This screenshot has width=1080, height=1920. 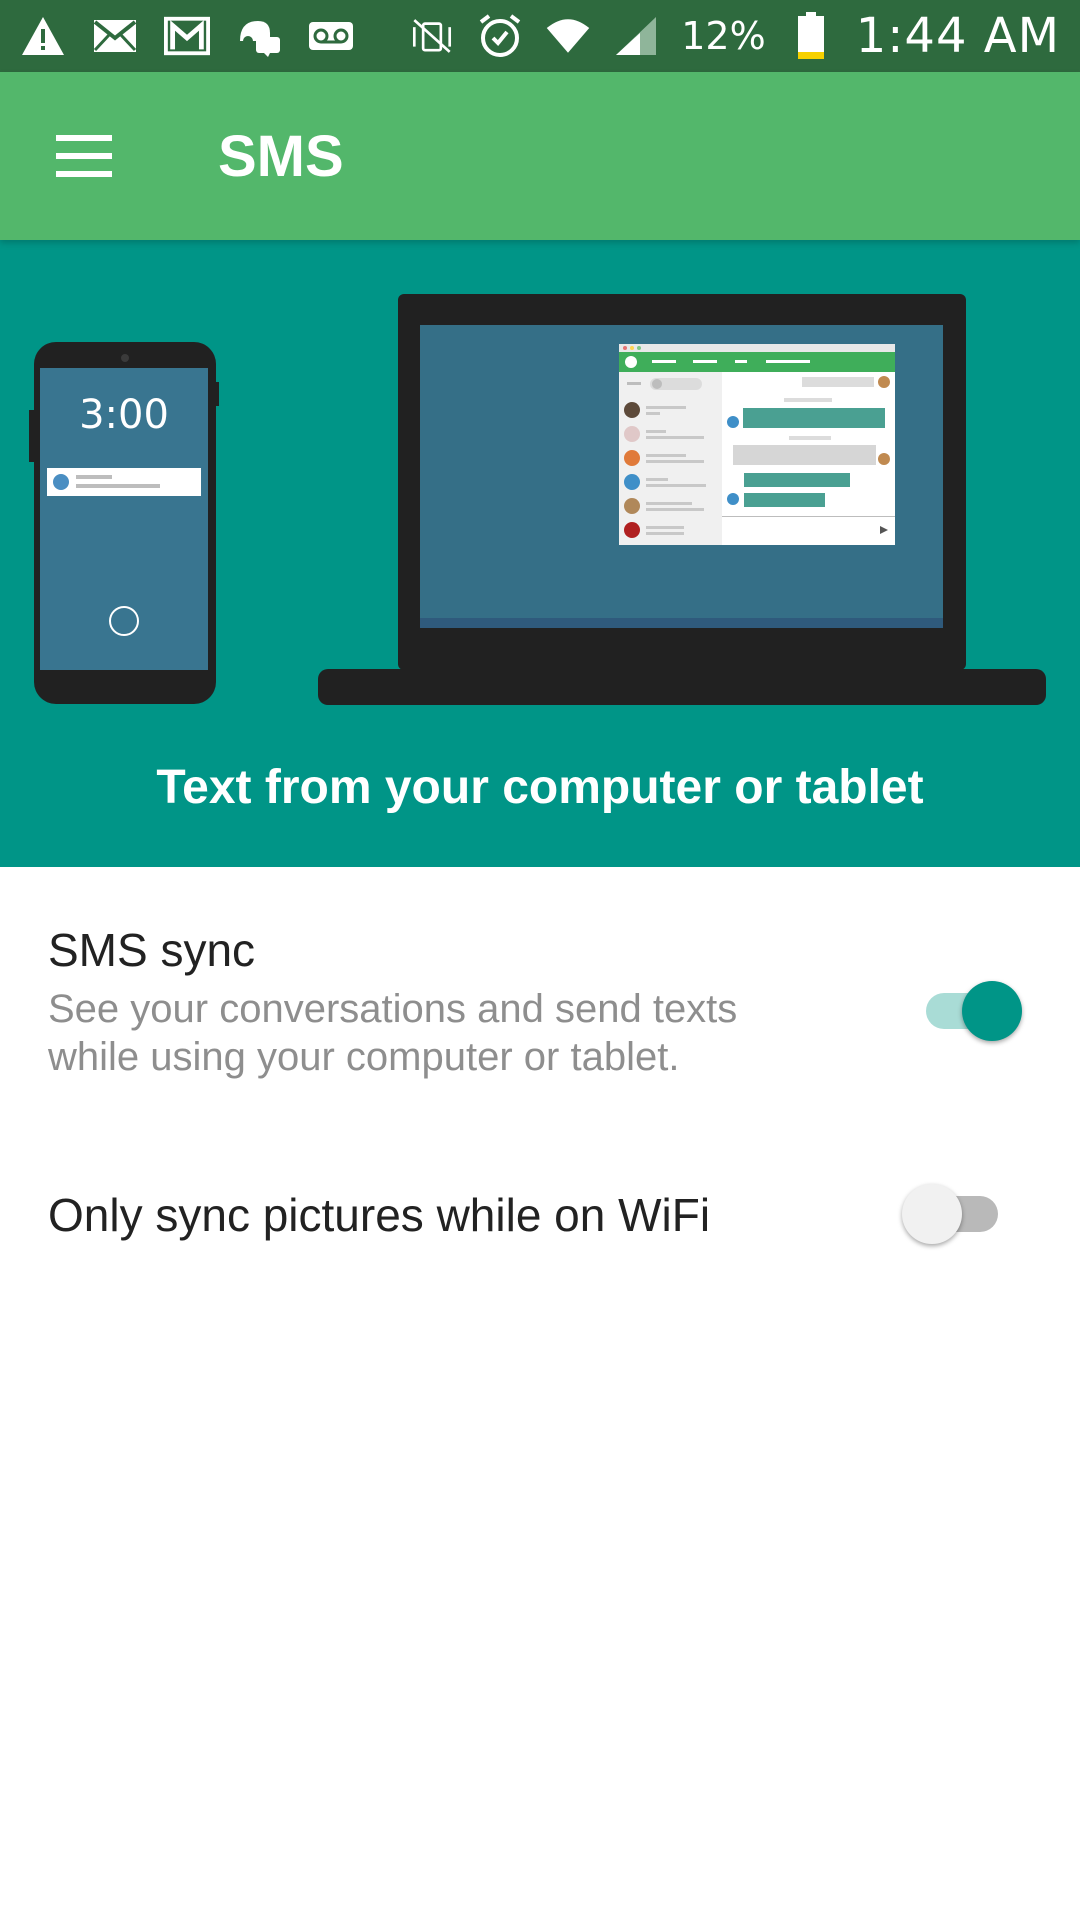 I want to click on status-bar-notifications, so click(x=187, y=36).